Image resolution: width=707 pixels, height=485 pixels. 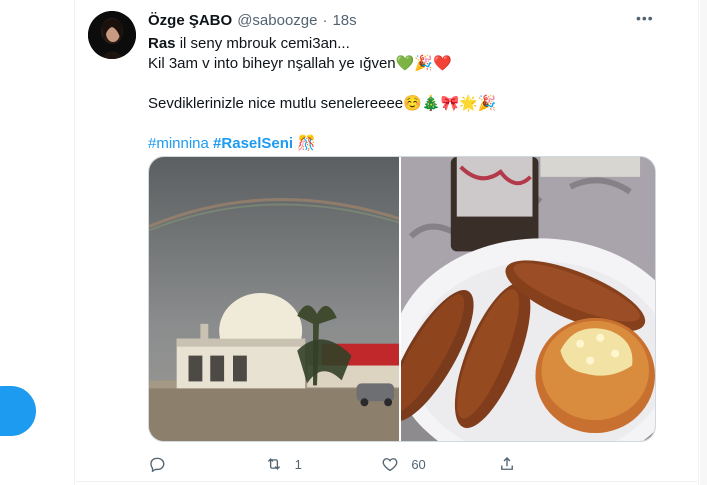 I want to click on author-handle: @saboozge, so click(x=277, y=20).